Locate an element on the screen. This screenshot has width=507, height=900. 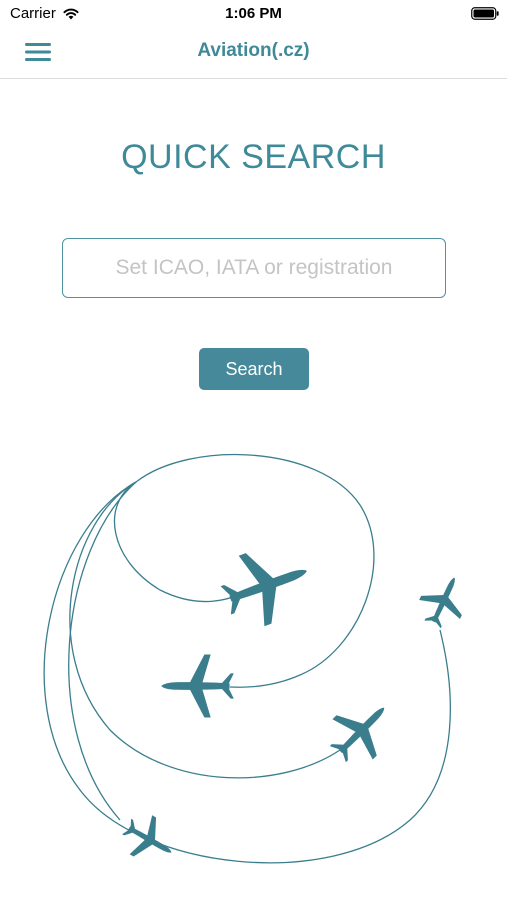
clock: 1:06 PM is located at coordinates (253, 13).